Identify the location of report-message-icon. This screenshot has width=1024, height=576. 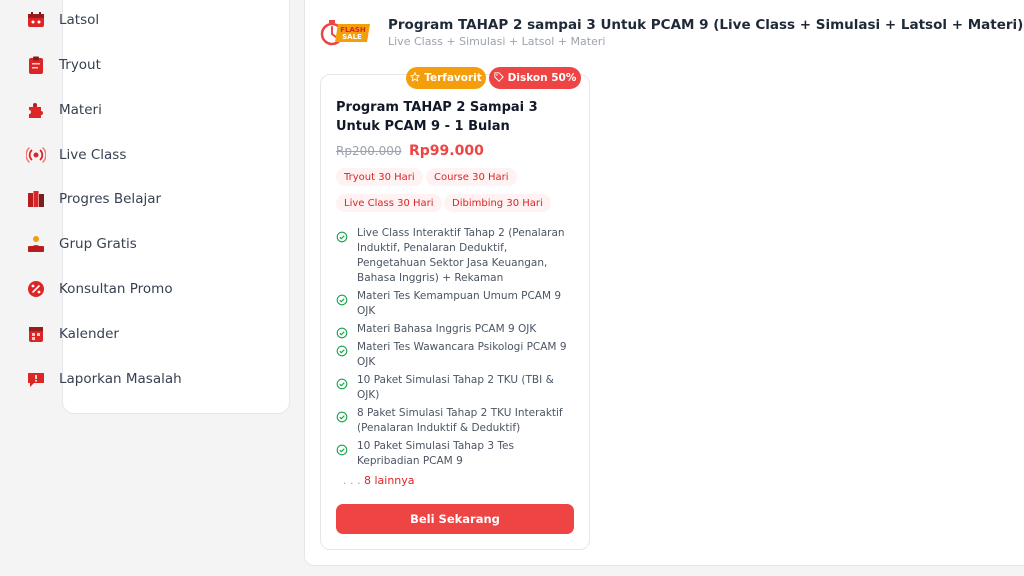
(36, 379).